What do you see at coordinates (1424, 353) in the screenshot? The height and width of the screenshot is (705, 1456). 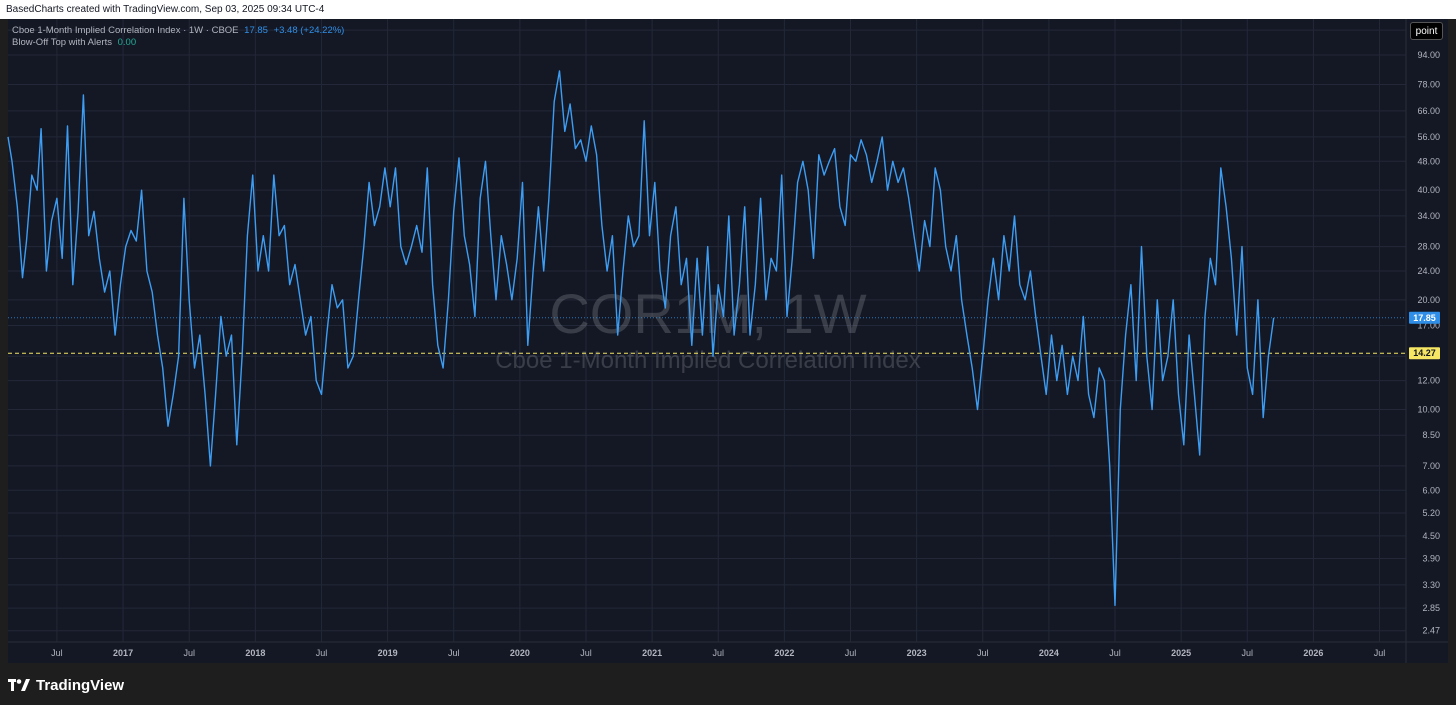 I see `reference-badge-text: 14.27` at bounding box center [1424, 353].